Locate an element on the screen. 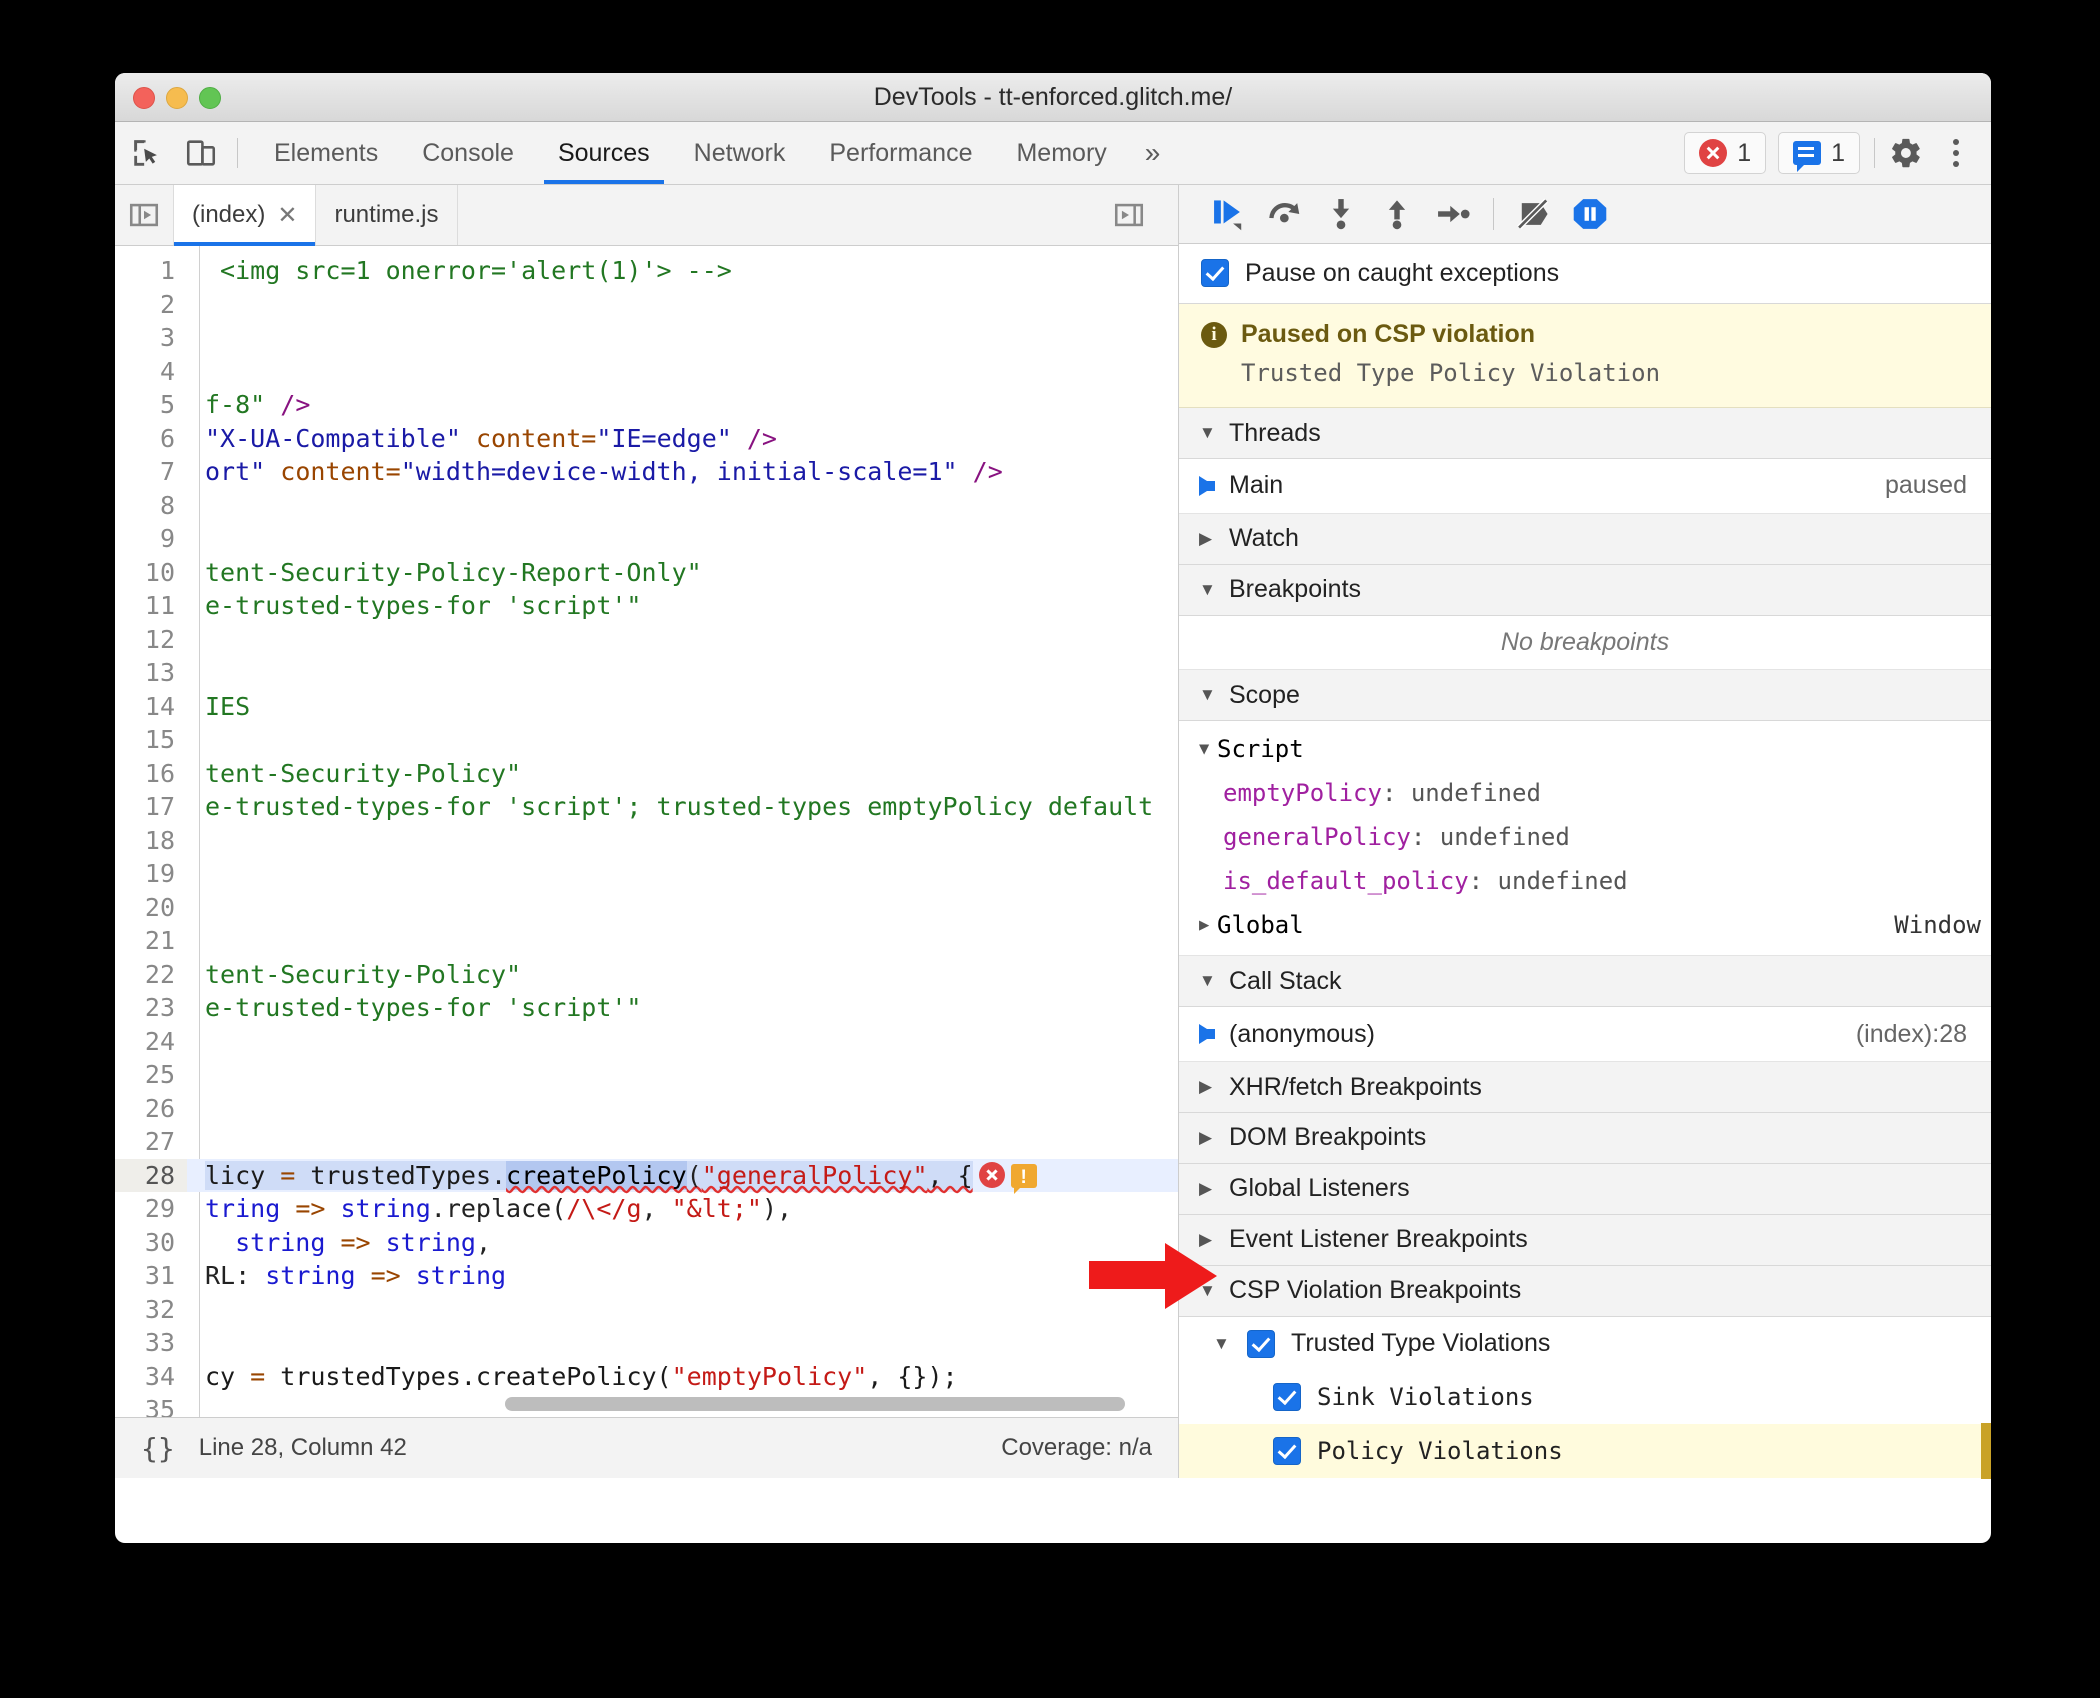 The height and width of the screenshot is (1698, 2100). line-number: 31 is located at coordinates (151, 1276).